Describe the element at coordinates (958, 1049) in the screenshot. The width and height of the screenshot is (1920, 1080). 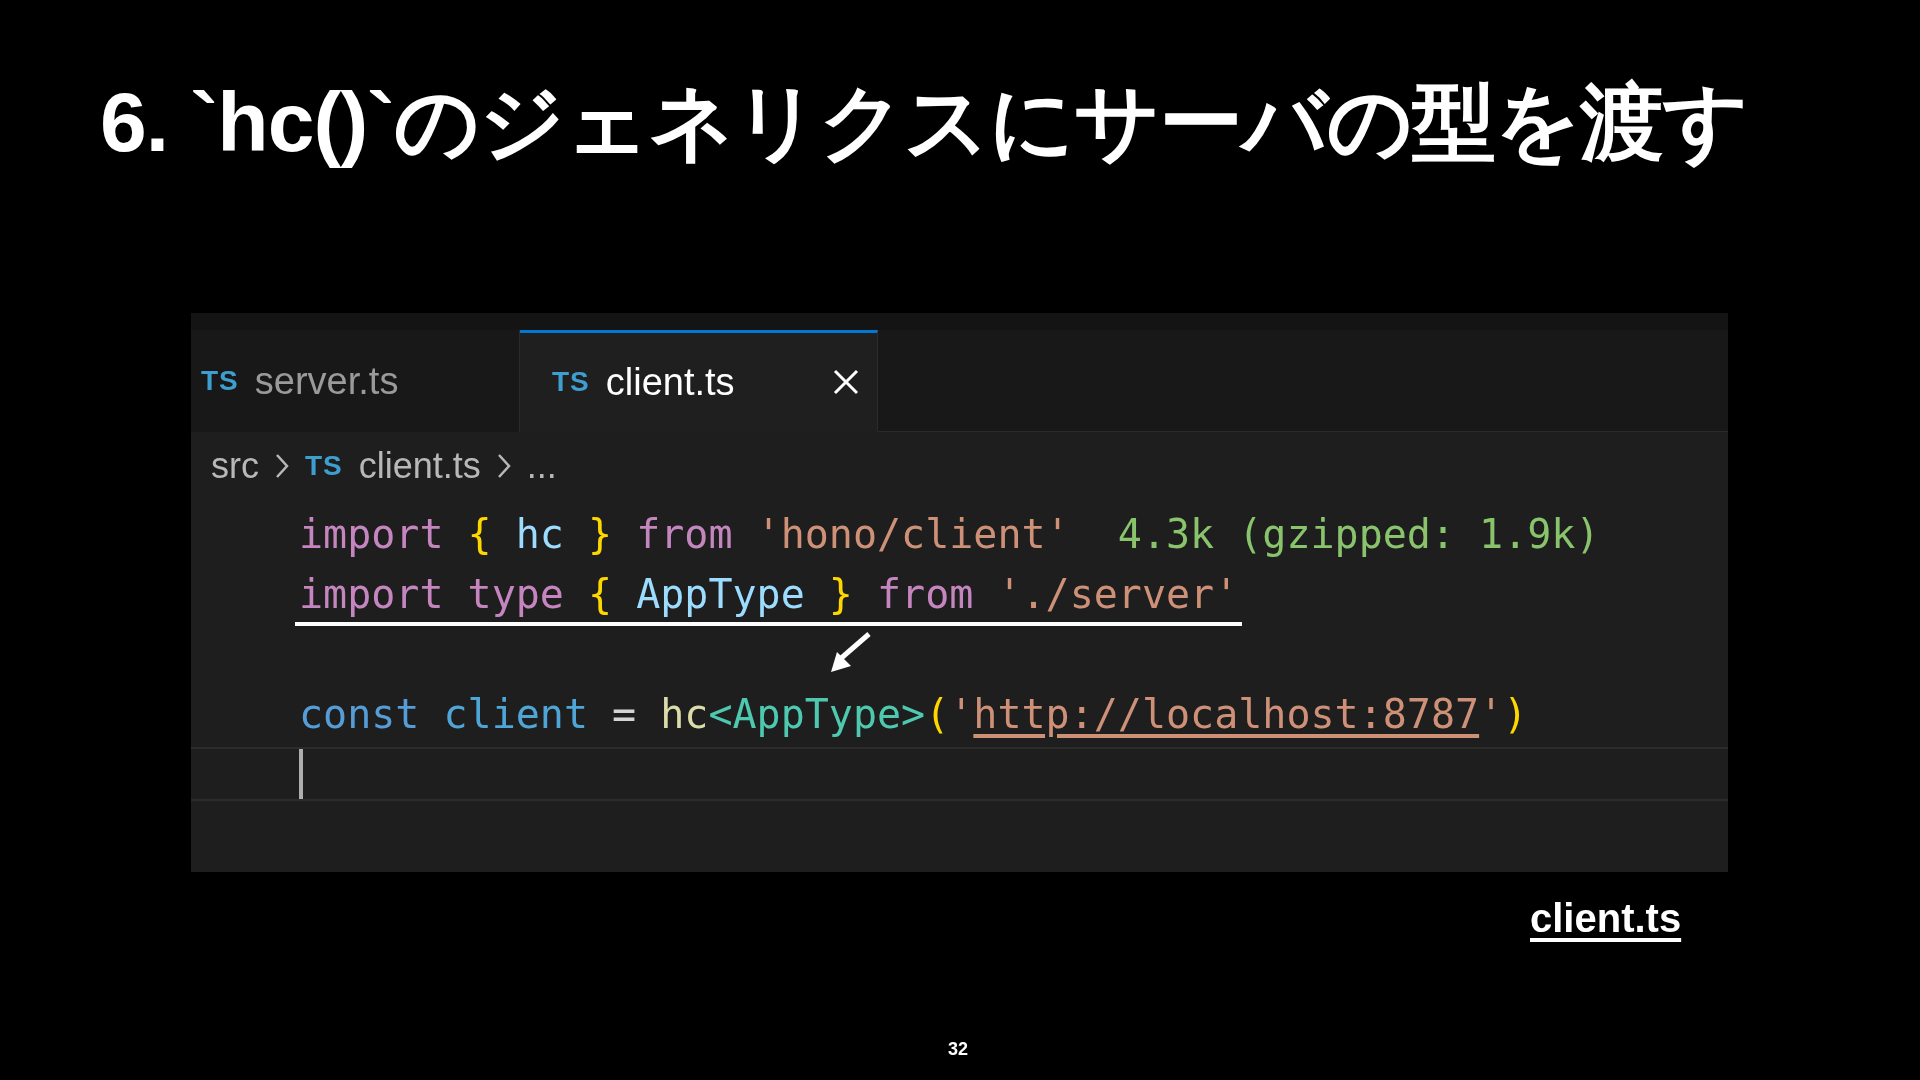
I see `page-number: 32` at that location.